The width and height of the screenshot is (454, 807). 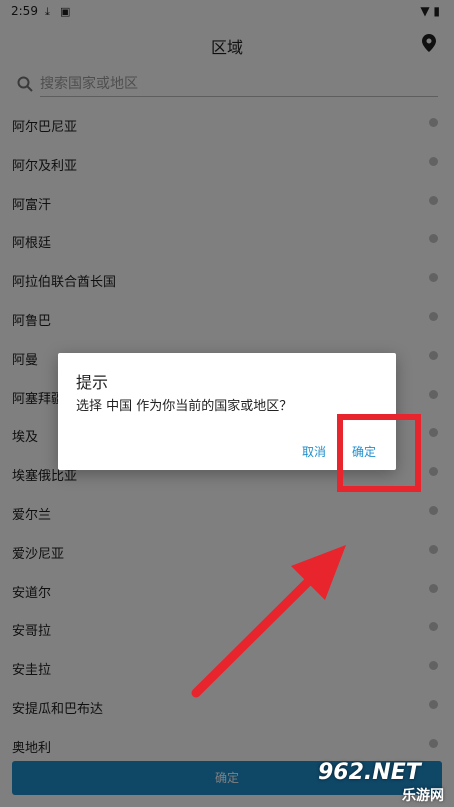 What do you see at coordinates (369, 772) in the screenshot?
I see `watermark-text: 962.NET` at bounding box center [369, 772].